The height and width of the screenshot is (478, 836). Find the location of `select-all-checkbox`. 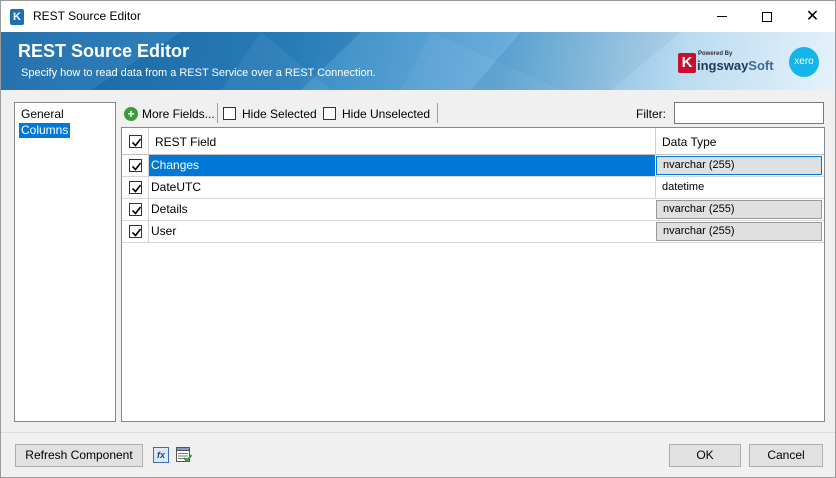

select-all-checkbox is located at coordinates (135, 141).